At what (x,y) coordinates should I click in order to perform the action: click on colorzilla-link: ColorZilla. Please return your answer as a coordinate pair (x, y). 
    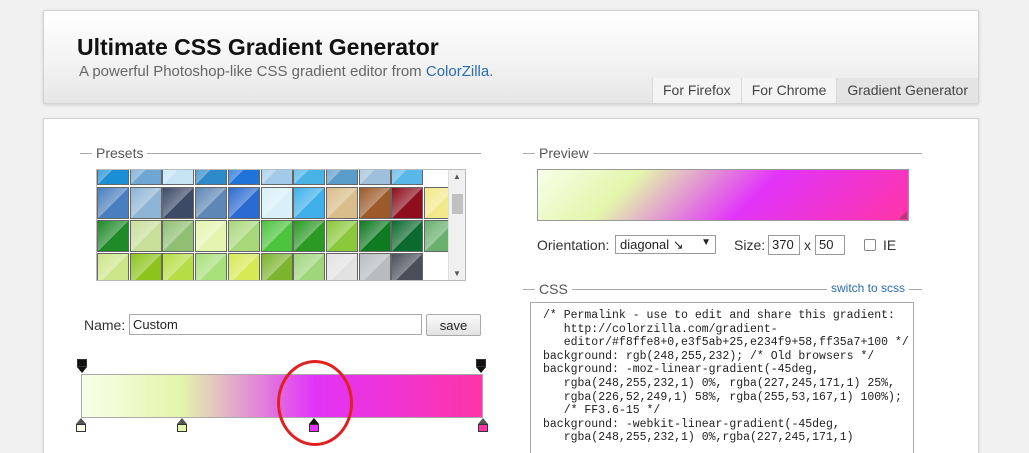
    Looking at the image, I should click on (457, 71).